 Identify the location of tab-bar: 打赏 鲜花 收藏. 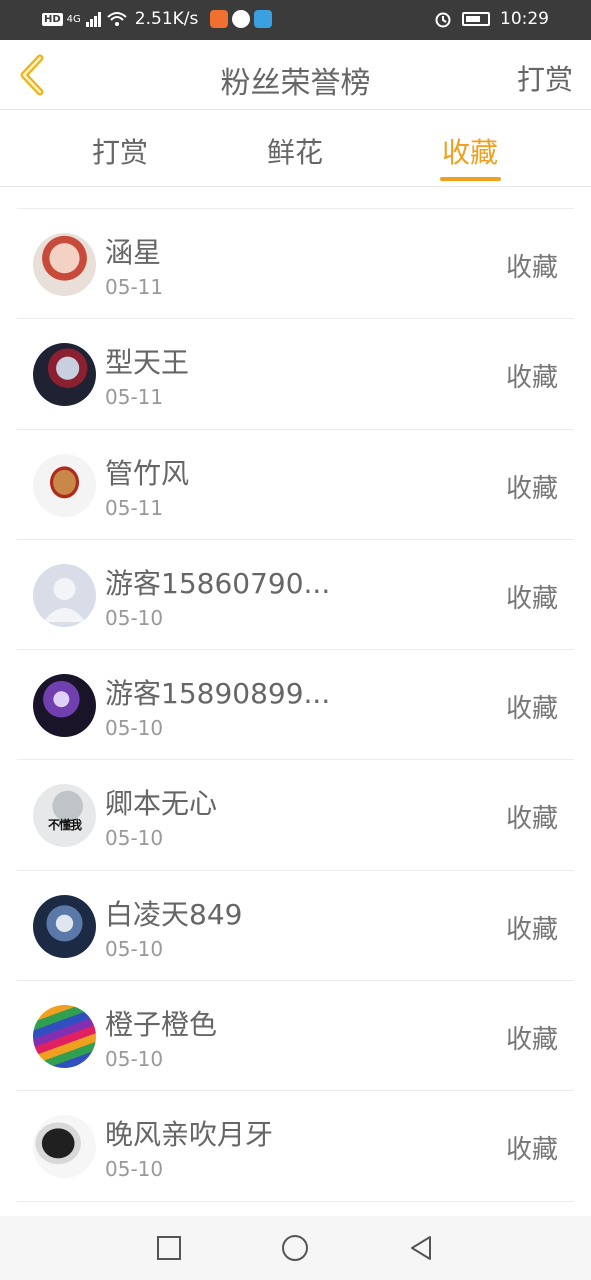
(295, 149).